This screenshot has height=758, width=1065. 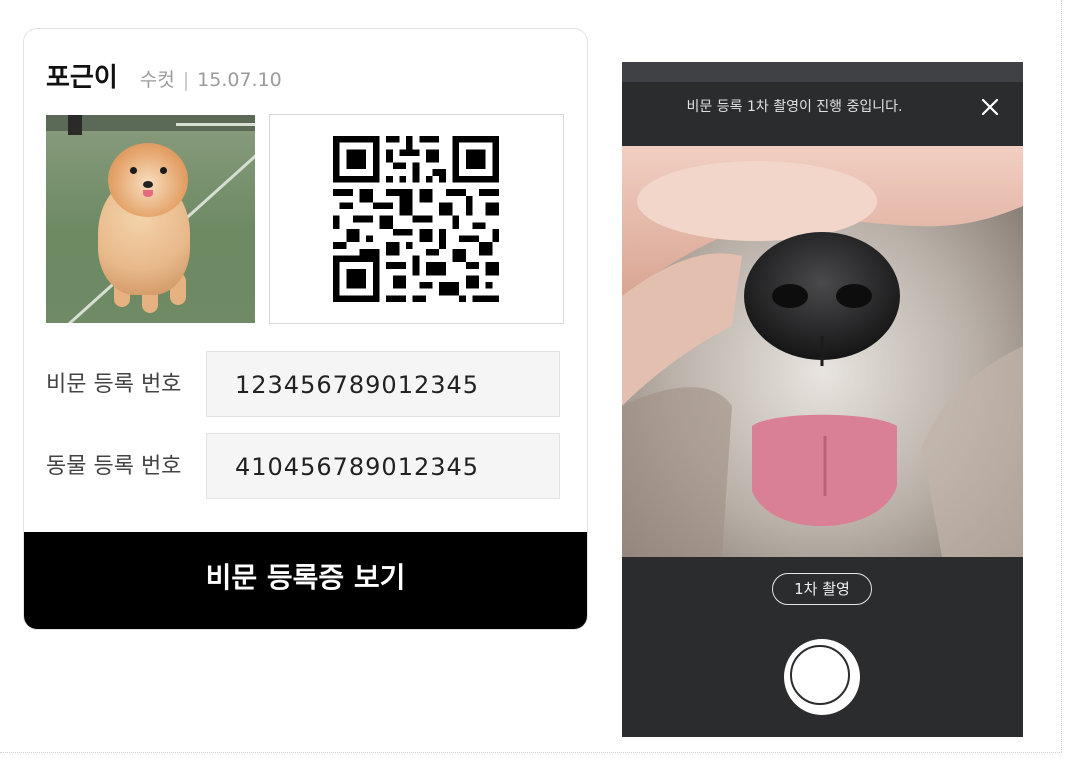 I want to click on shutter-button, so click(x=822, y=677).